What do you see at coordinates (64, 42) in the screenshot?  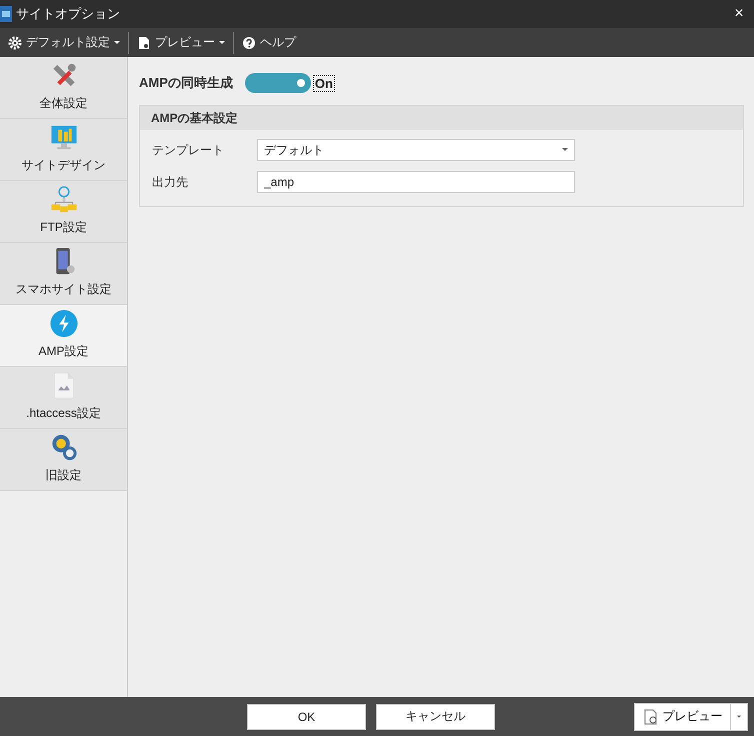 I see `dropdown-button: デフォルト設定` at bounding box center [64, 42].